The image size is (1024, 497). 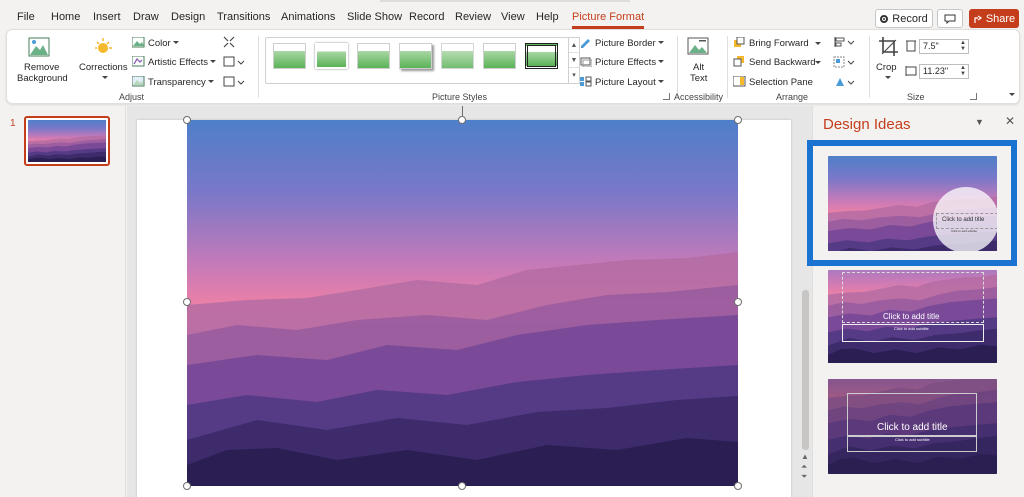 I want to click on comment-icon, so click(x=950, y=19).